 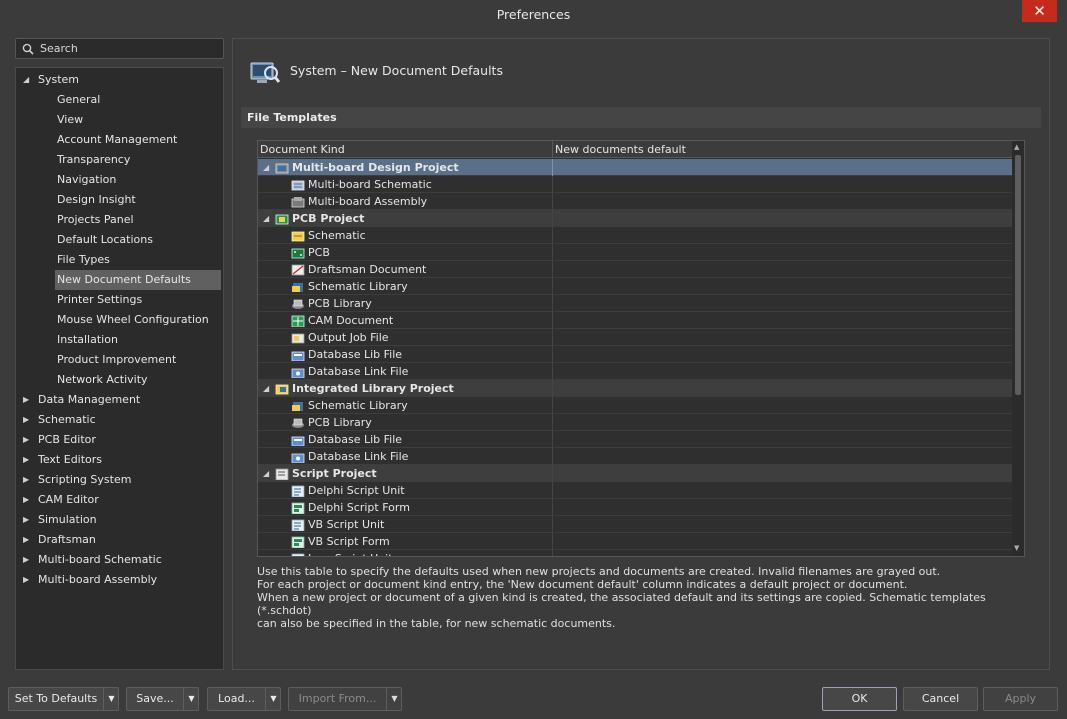 I want to click on document-row: Output Job File, so click(x=635, y=337).